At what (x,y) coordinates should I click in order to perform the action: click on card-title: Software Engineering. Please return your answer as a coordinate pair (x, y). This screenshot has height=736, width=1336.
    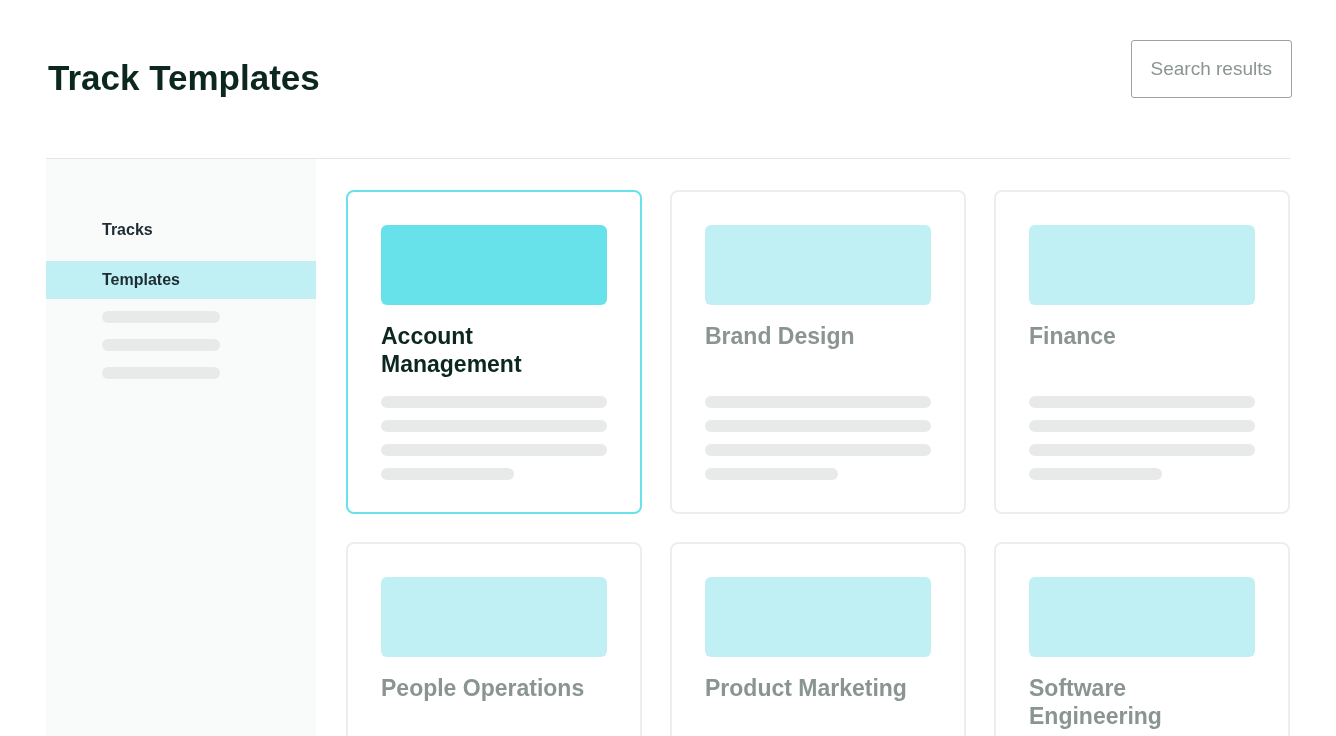
    Looking at the image, I should click on (1096, 702).